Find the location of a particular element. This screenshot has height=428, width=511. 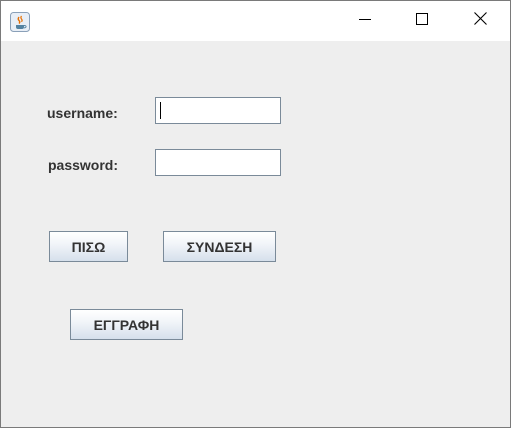

java-icon is located at coordinates (20, 22).